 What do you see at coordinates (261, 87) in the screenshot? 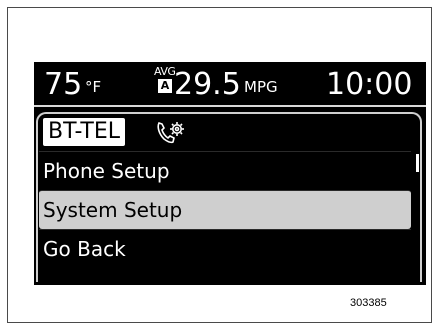
I see `fuel-economy-unit: MPG` at bounding box center [261, 87].